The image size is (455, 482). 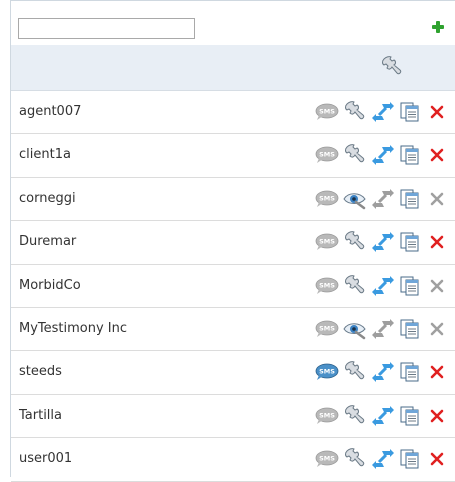 What do you see at coordinates (73, 328) in the screenshot?
I see `account-name: MyTestimony Inc` at bounding box center [73, 328].